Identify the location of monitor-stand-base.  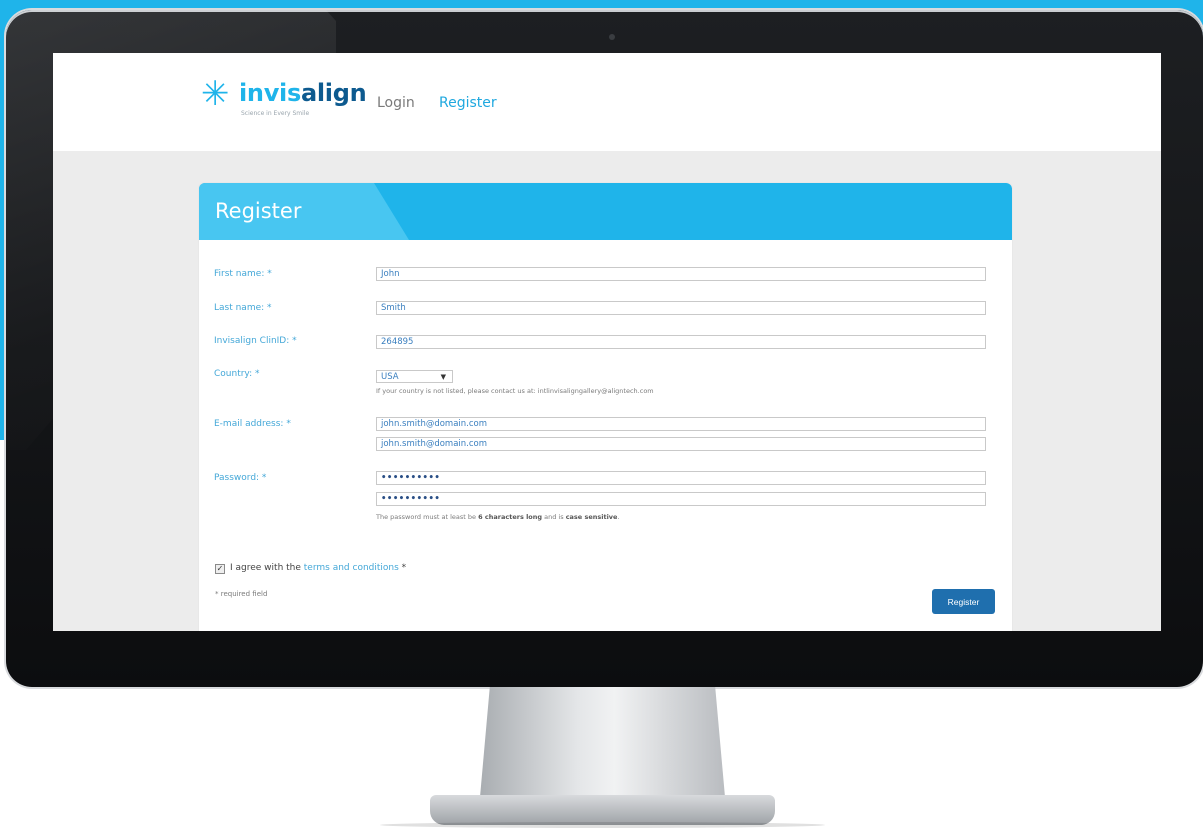
(602, 810).